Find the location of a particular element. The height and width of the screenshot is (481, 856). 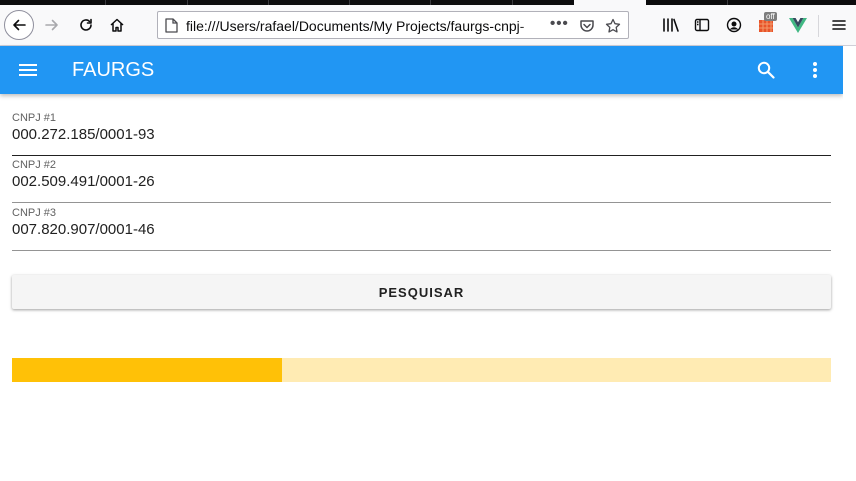

more-vert-icon is located at coordinates (815, 70).